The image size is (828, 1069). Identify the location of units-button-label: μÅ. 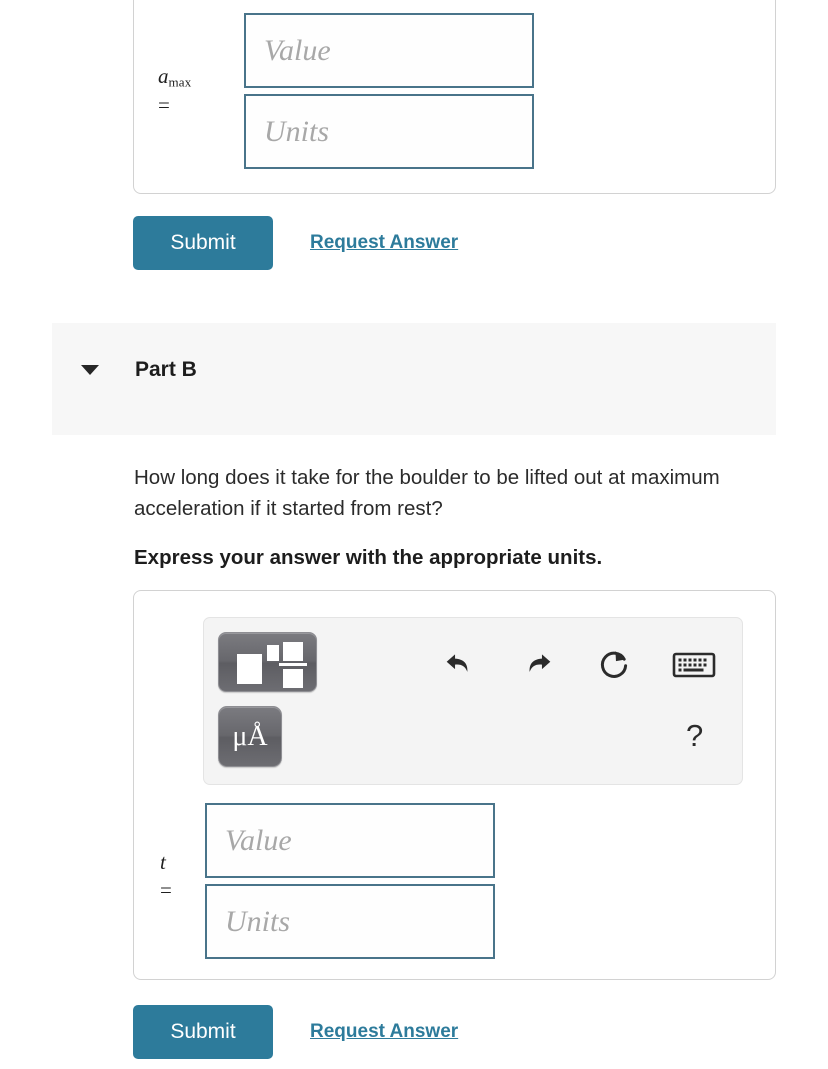
(250, 736).